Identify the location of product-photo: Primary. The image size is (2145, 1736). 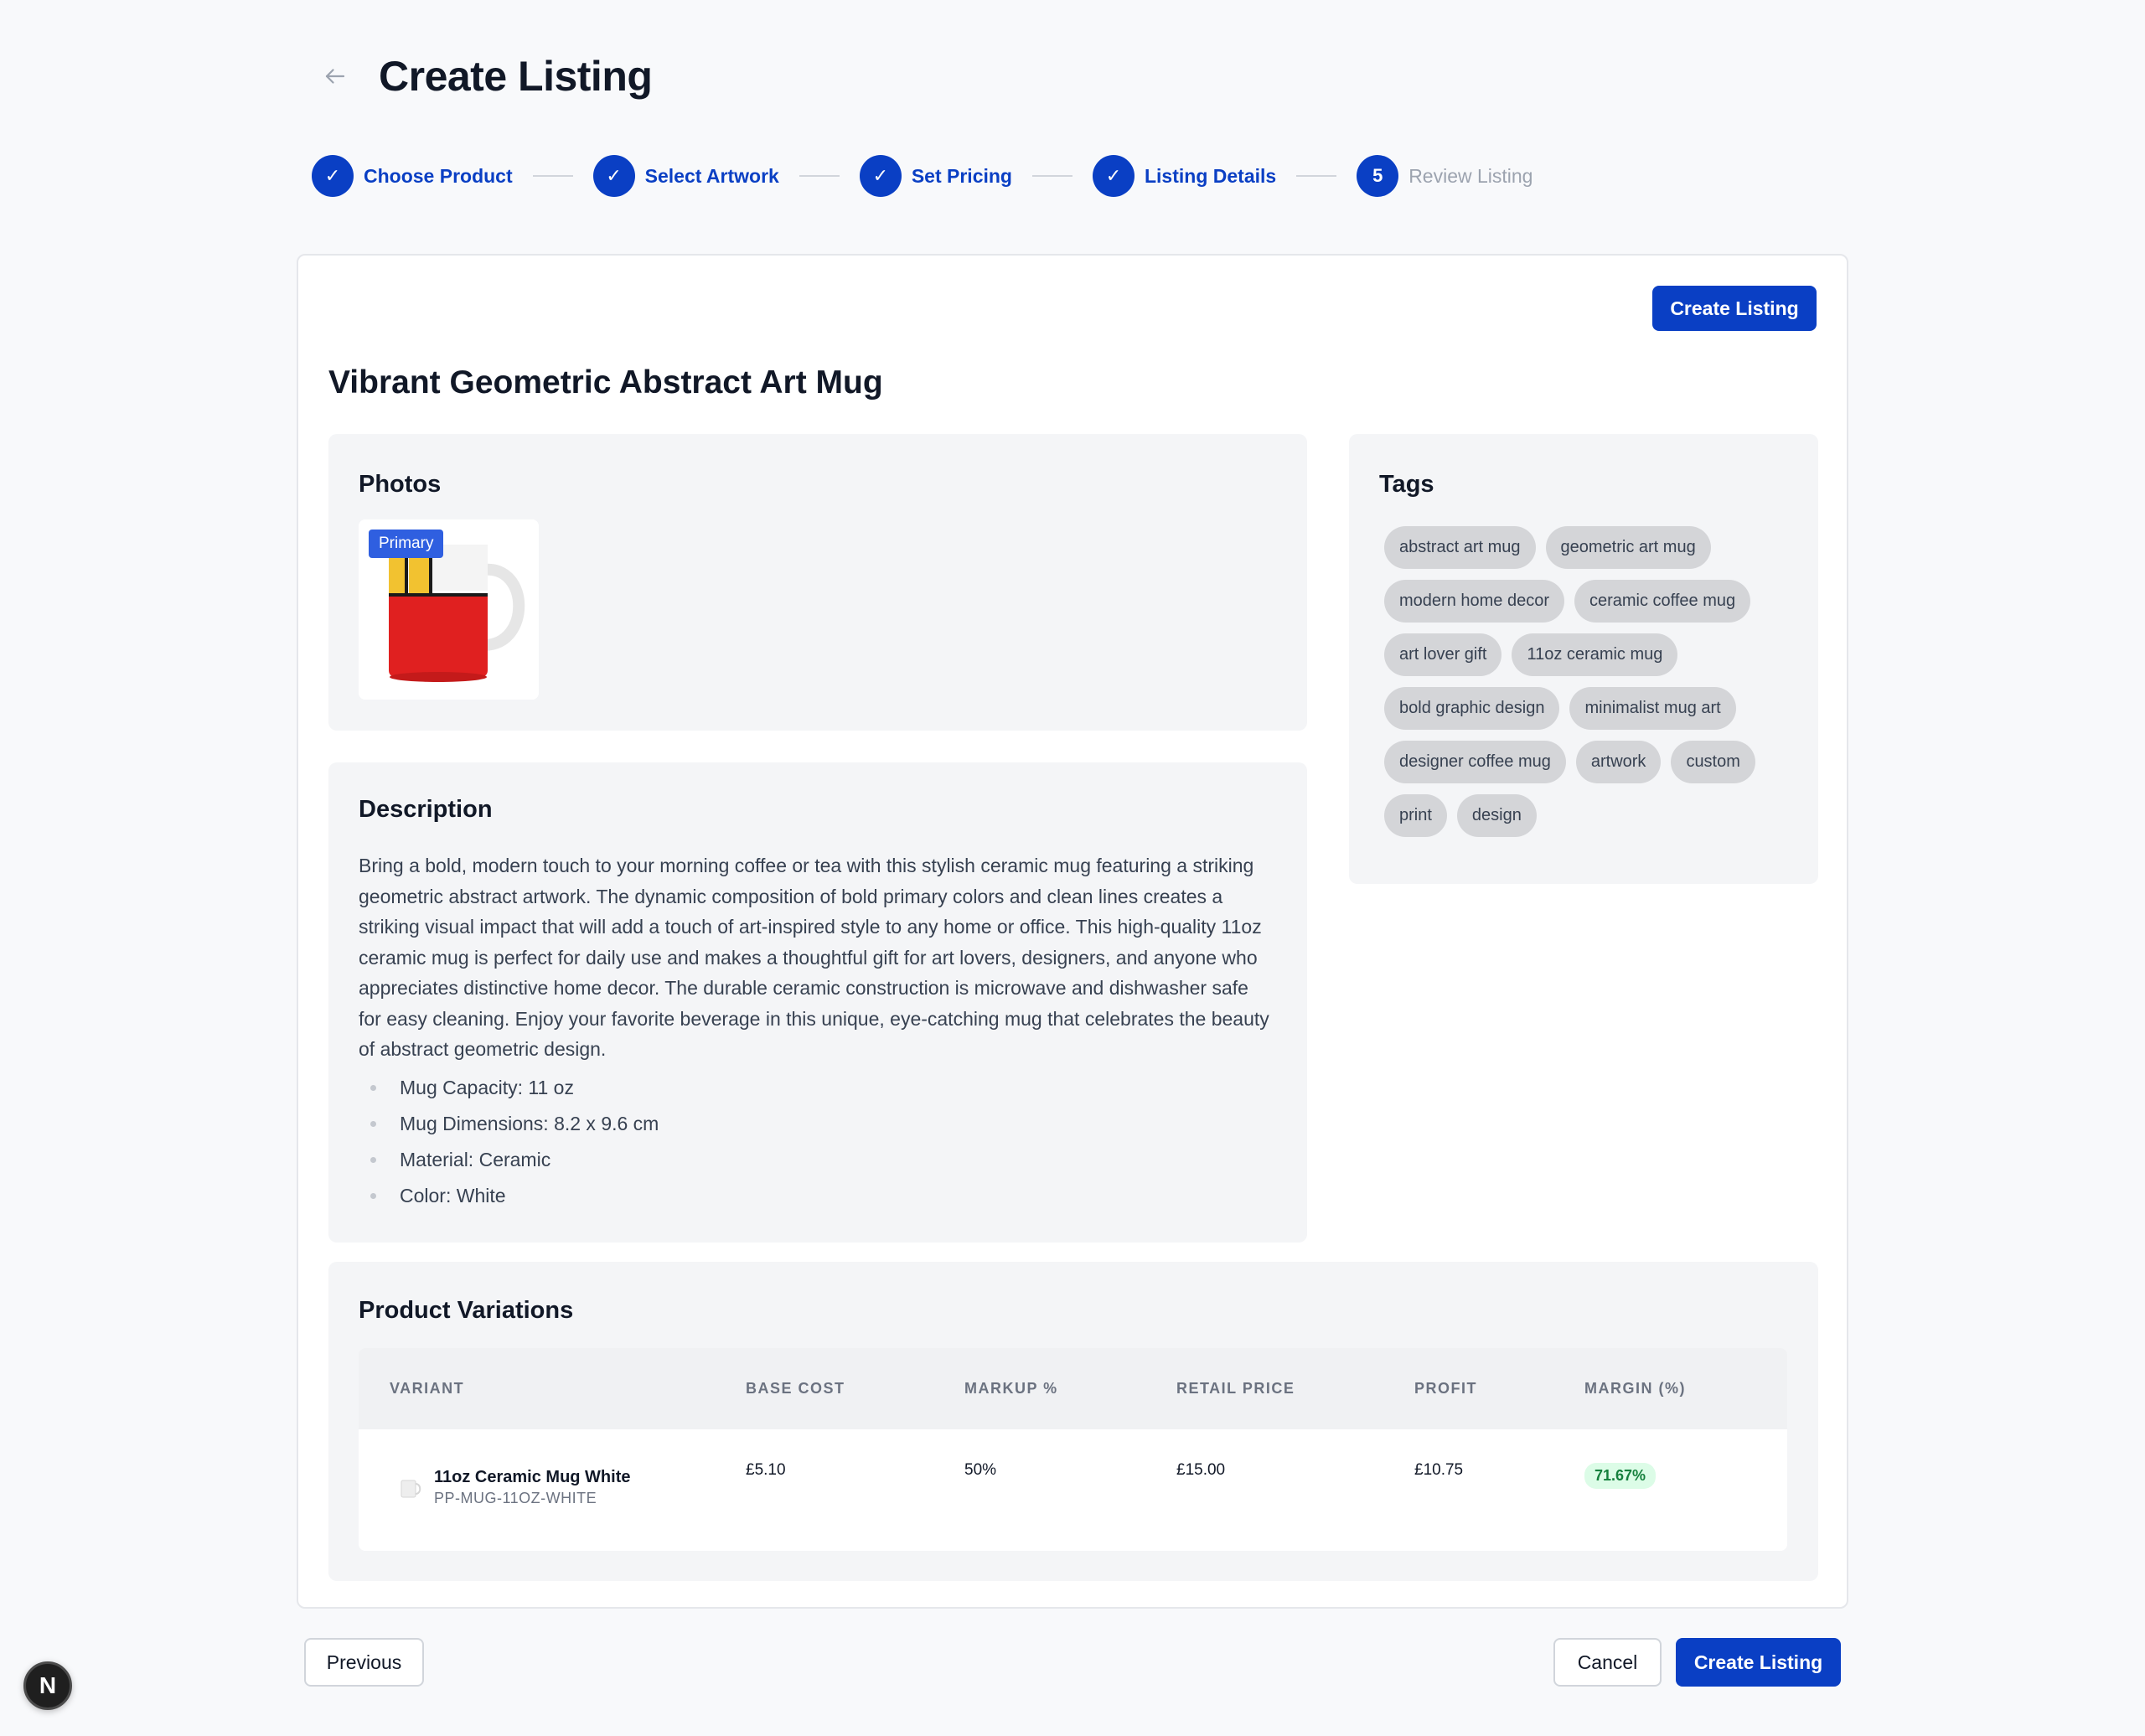
(449, 609).